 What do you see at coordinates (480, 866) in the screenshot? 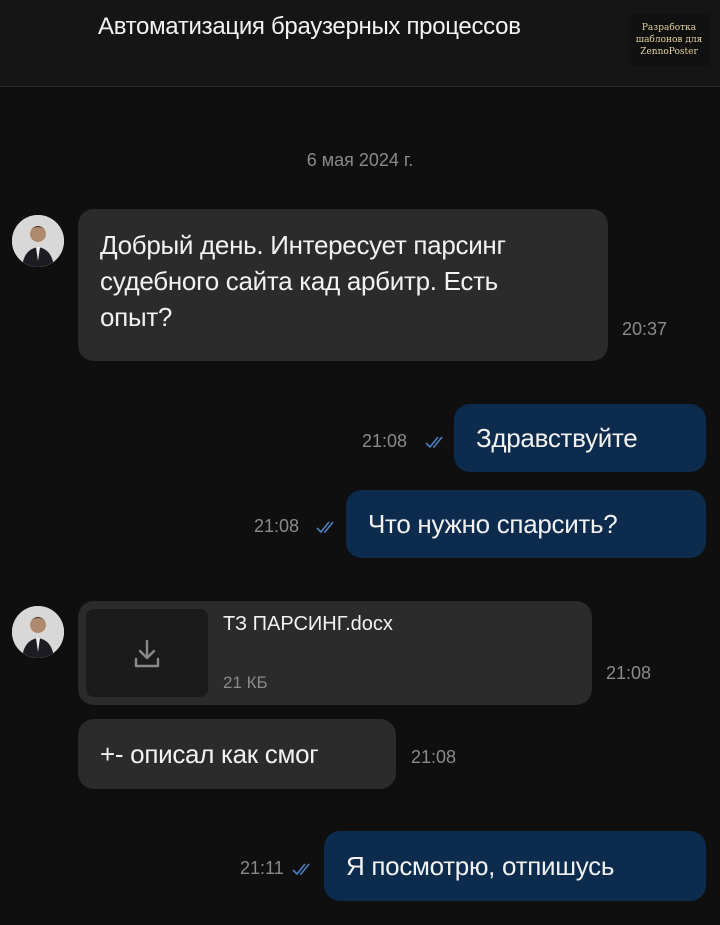
I see `message-text: Я посмотрю, отпишусь` at bounding box center [480, 866].